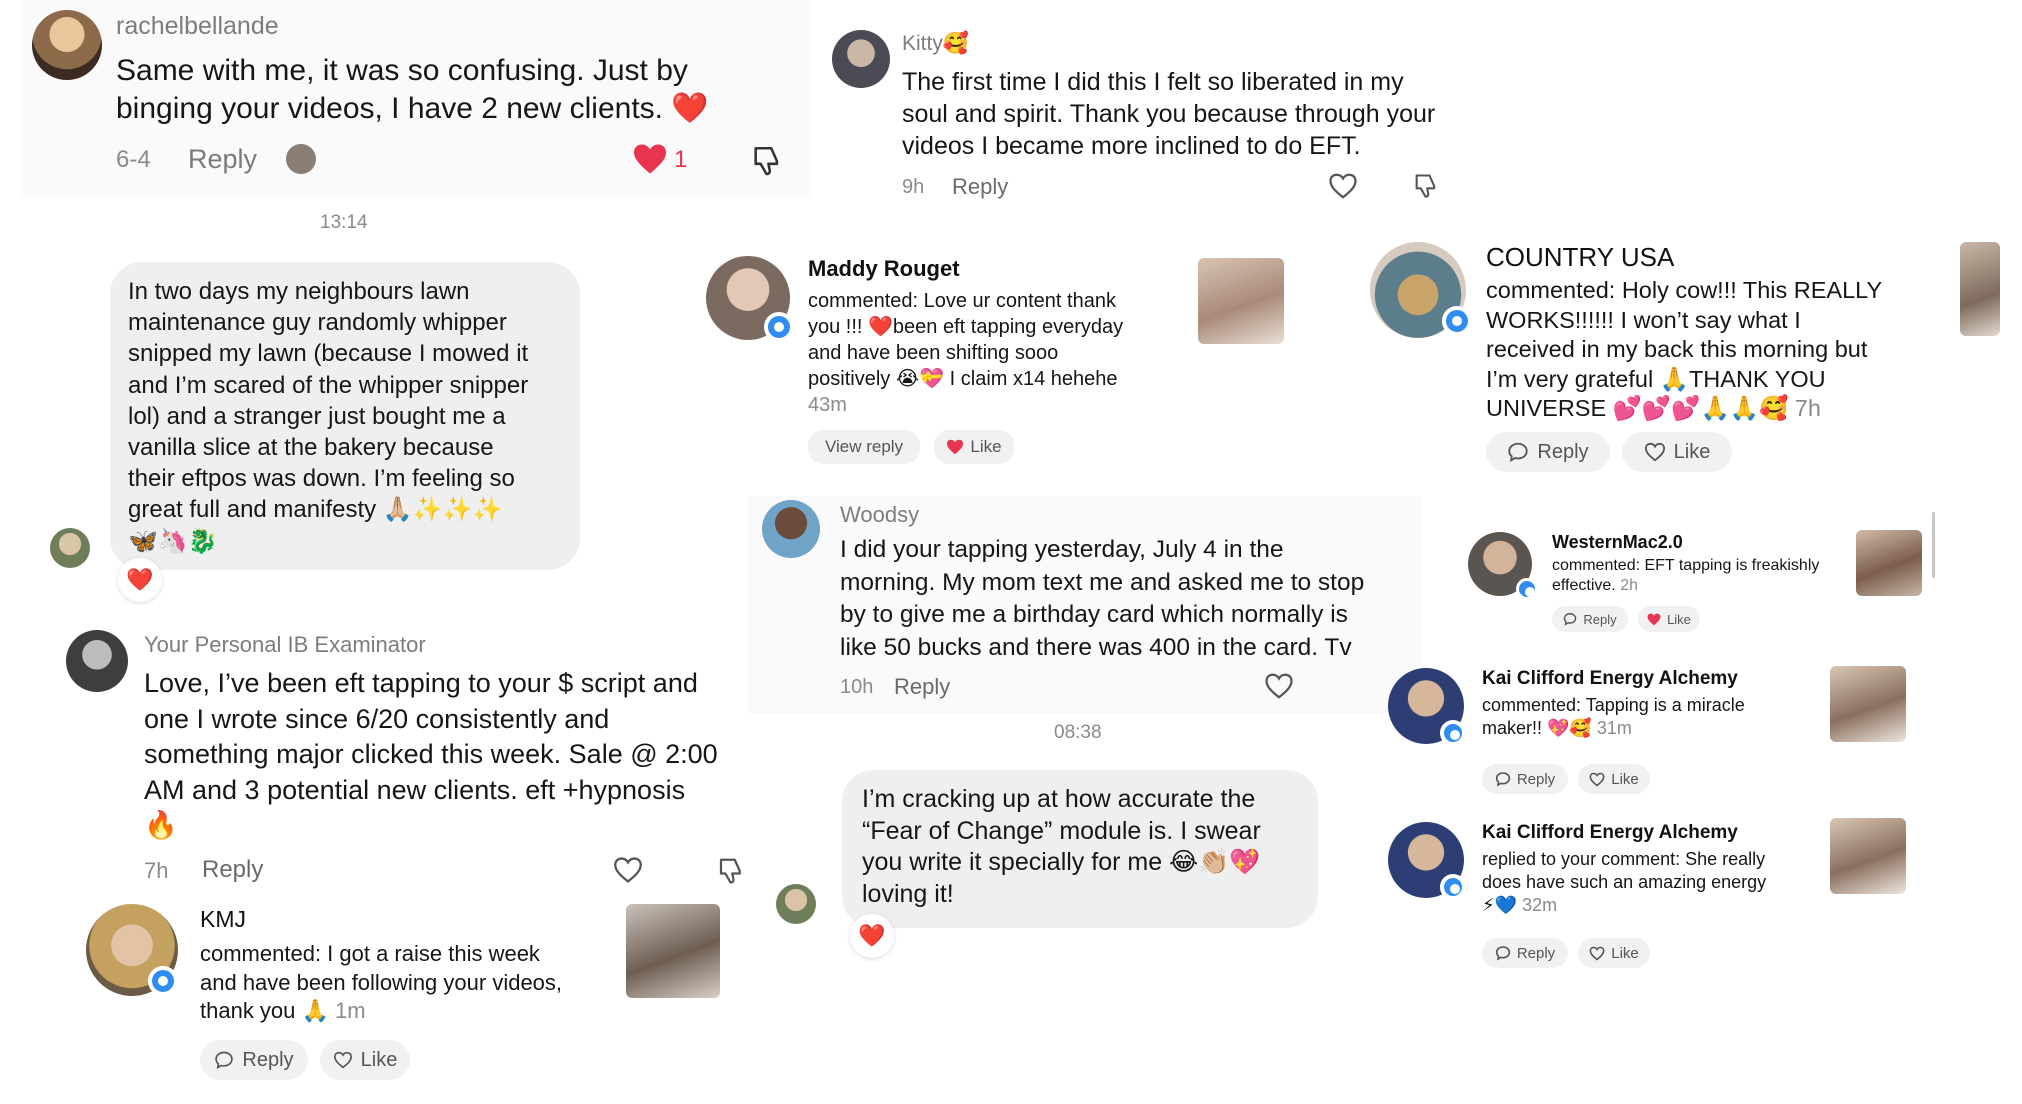  What do you see at coordinates (1580, 257) in the screenshot?
I see `username: COUNTRY USA` at bounding box center [1580, 257].